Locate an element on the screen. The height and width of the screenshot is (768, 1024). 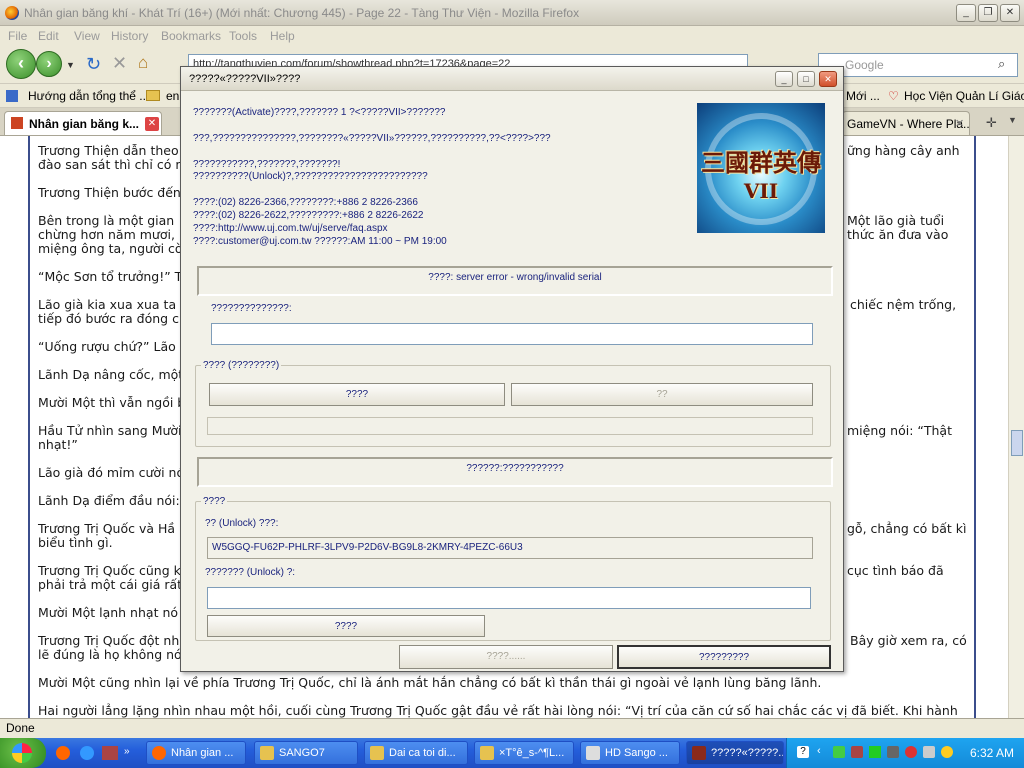
unlock-input-label: ??????? (Unlock) ?: is located at coordinates (250, 572).